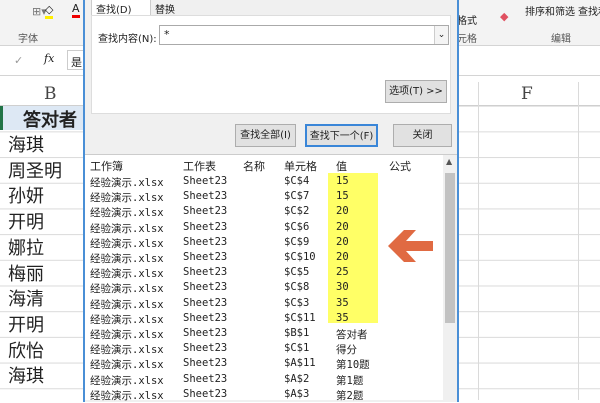 This screenshot has height=403, width=600. What do you see at coordinates (264, 212) in the screenshot?
I see `result-row: 经验演示.xlsx Sheet23 $C$2 20` at bounding box center [264, 212].